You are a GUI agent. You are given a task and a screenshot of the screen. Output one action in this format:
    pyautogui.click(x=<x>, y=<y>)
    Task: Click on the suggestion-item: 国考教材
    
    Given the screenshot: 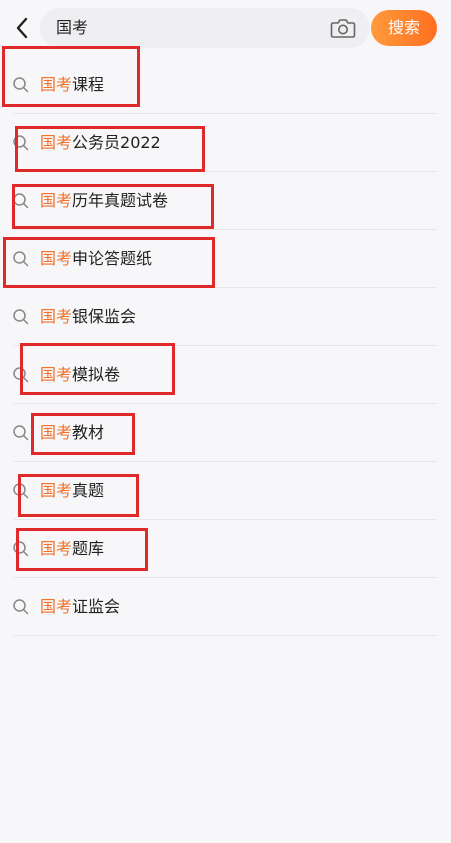 What is the action you would take?
    pyautogui.click(x=225, y=433)
    